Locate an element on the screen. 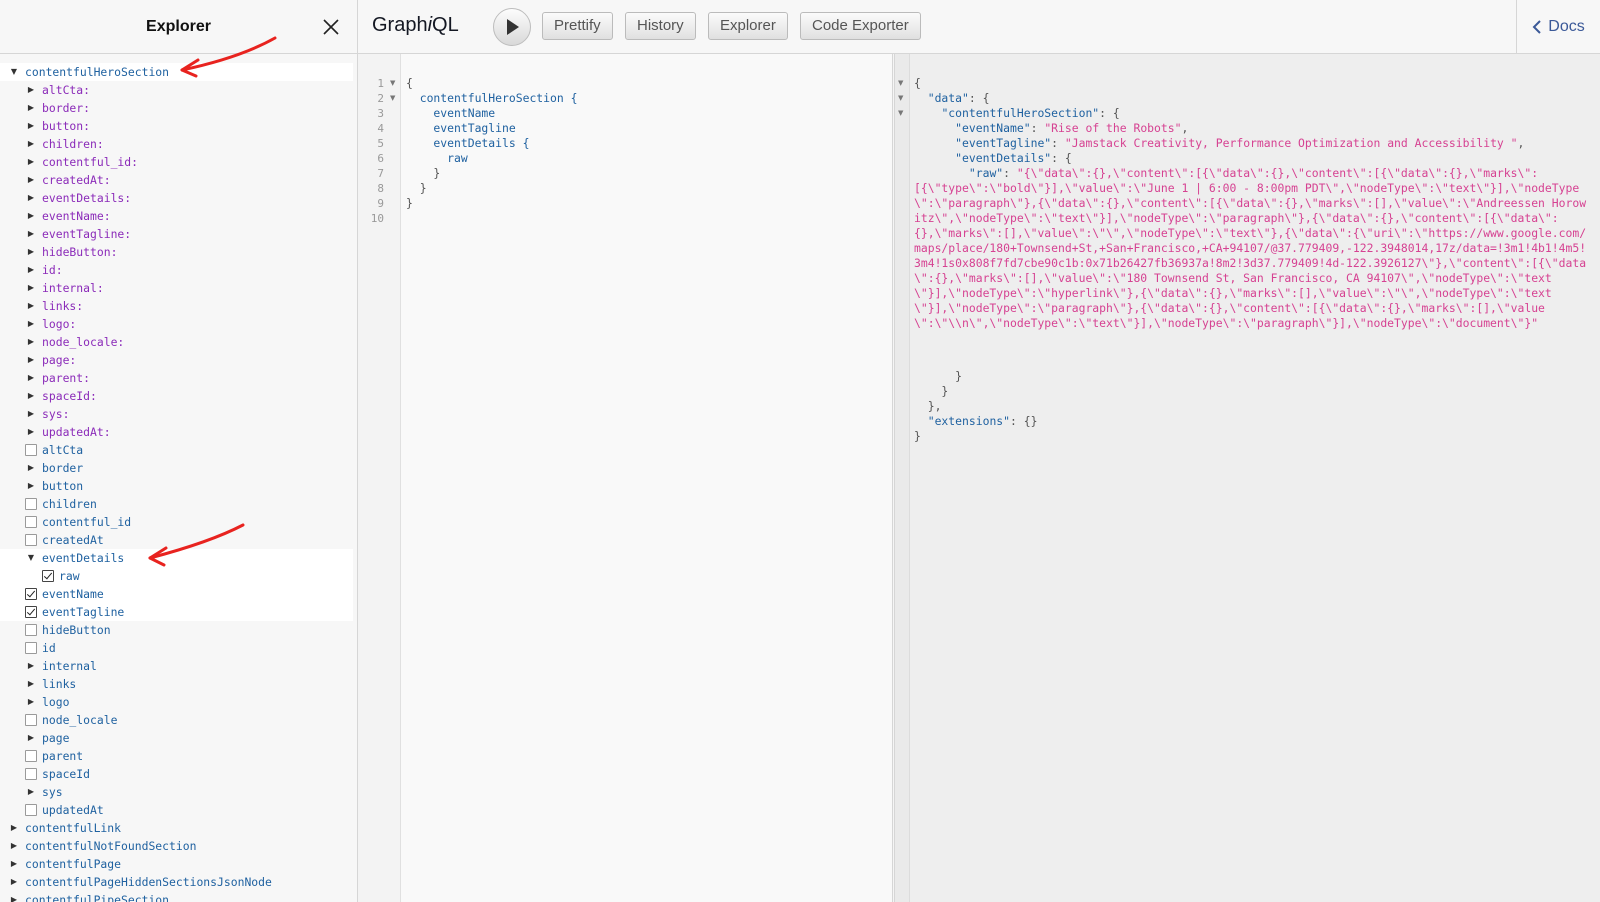 The height and width of the screenshot is (902, 1600). execute-query-button is located at coordinates (512, 27).